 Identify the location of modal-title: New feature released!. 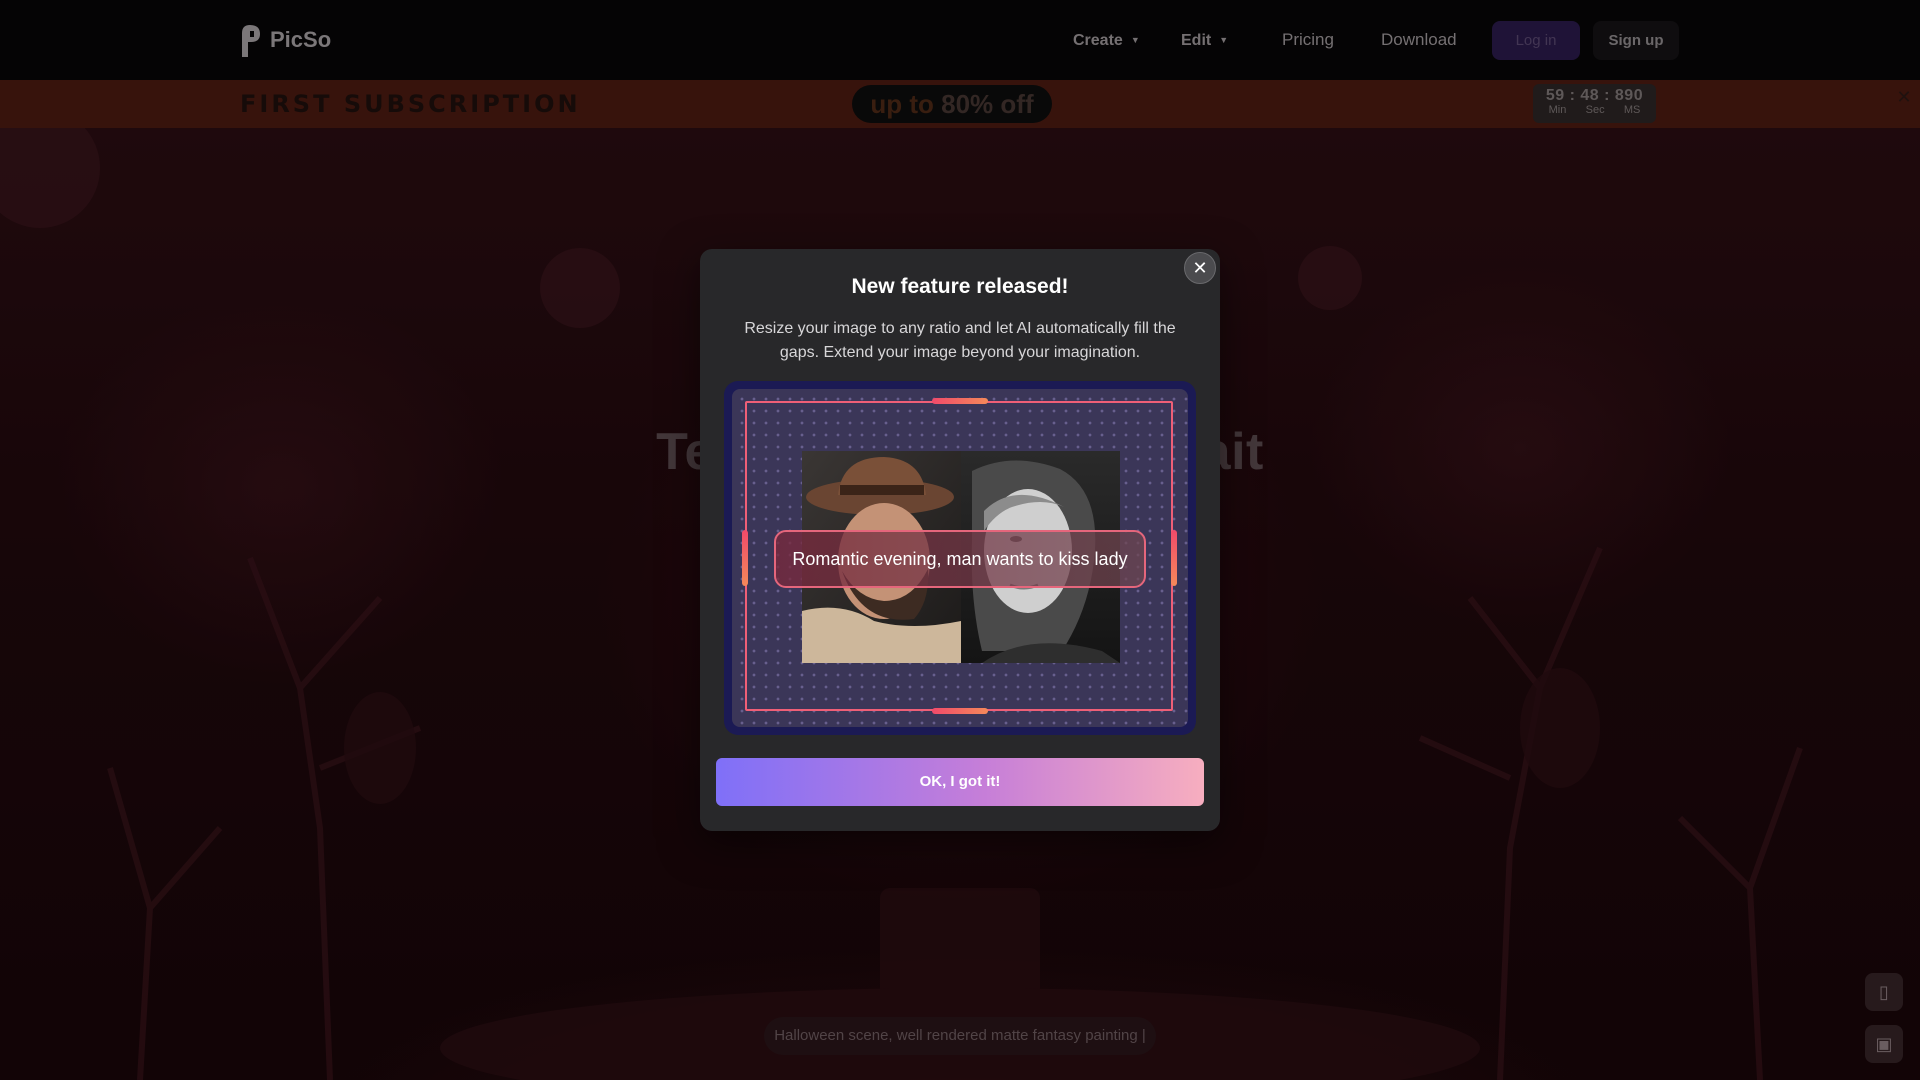
(960, 286).